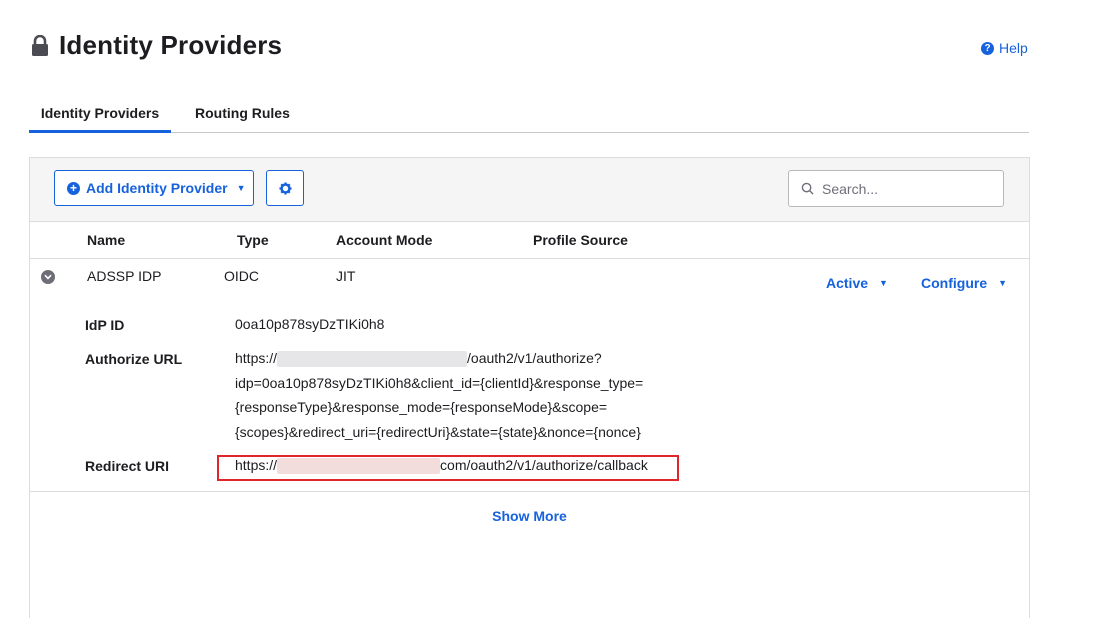 The height and width of the screenshot is (618, 1100). What do you see at coordinates (100, 114) in the screenshot?
I see `tab-identity-providers: Identity Providers` at bounding box center [100, 114].